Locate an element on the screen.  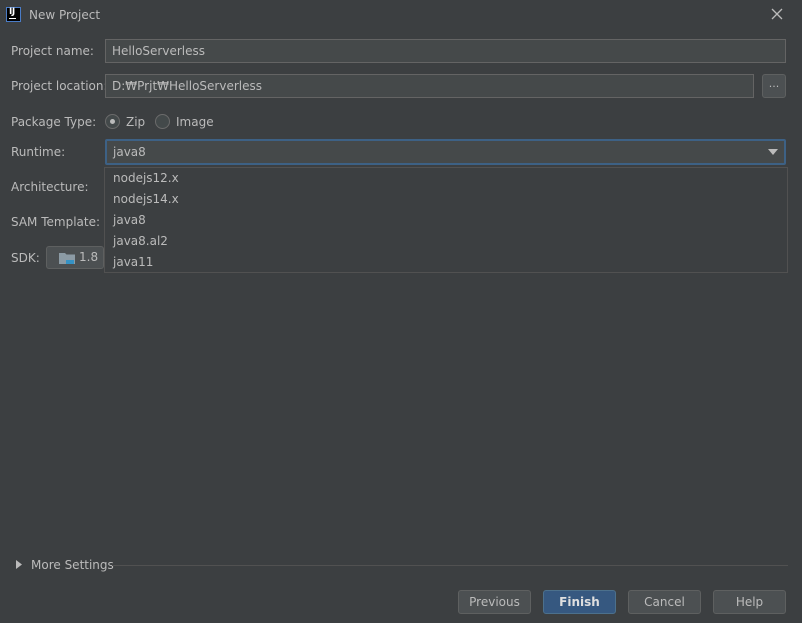
folder-icon is located at coordinates (67, 258).